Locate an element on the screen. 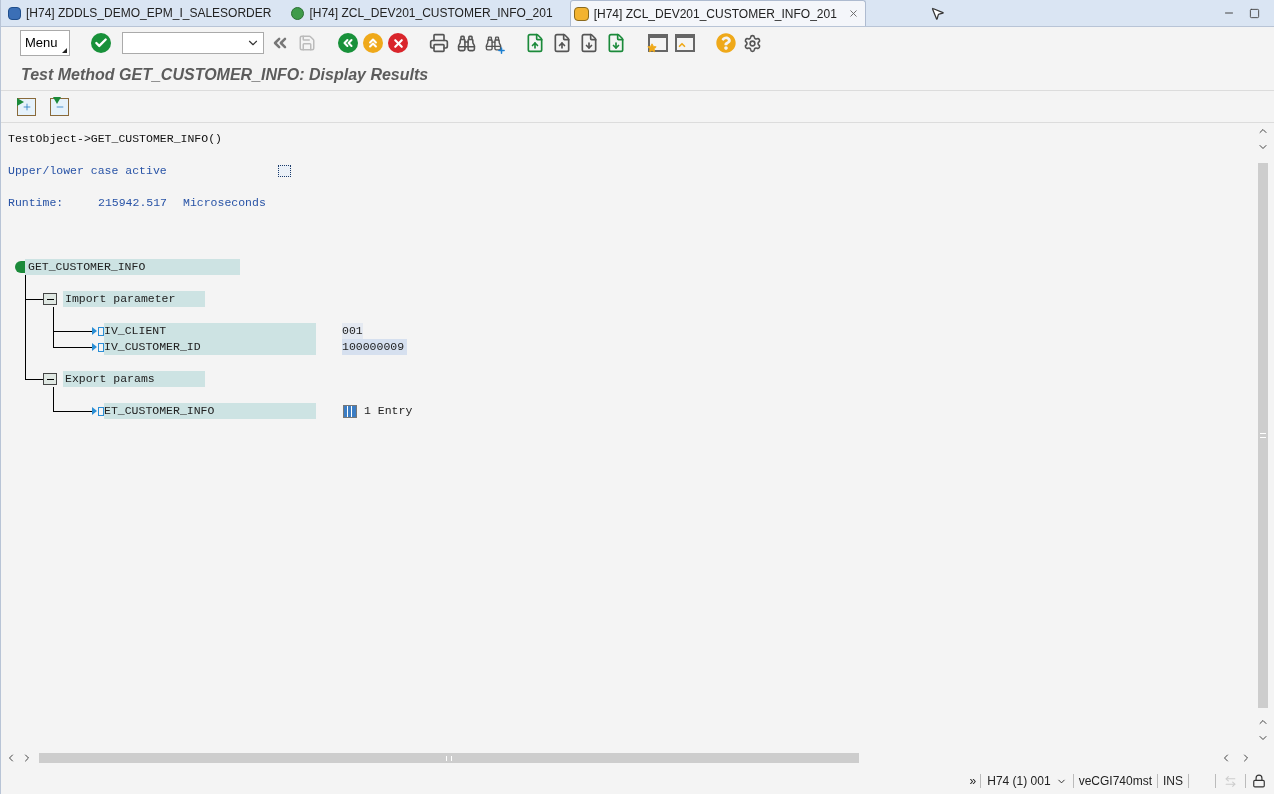 This screenshot has width=1274, height=794. parameter-name: IV_CUSTOMER_ID is located at coordinates (210, 347).